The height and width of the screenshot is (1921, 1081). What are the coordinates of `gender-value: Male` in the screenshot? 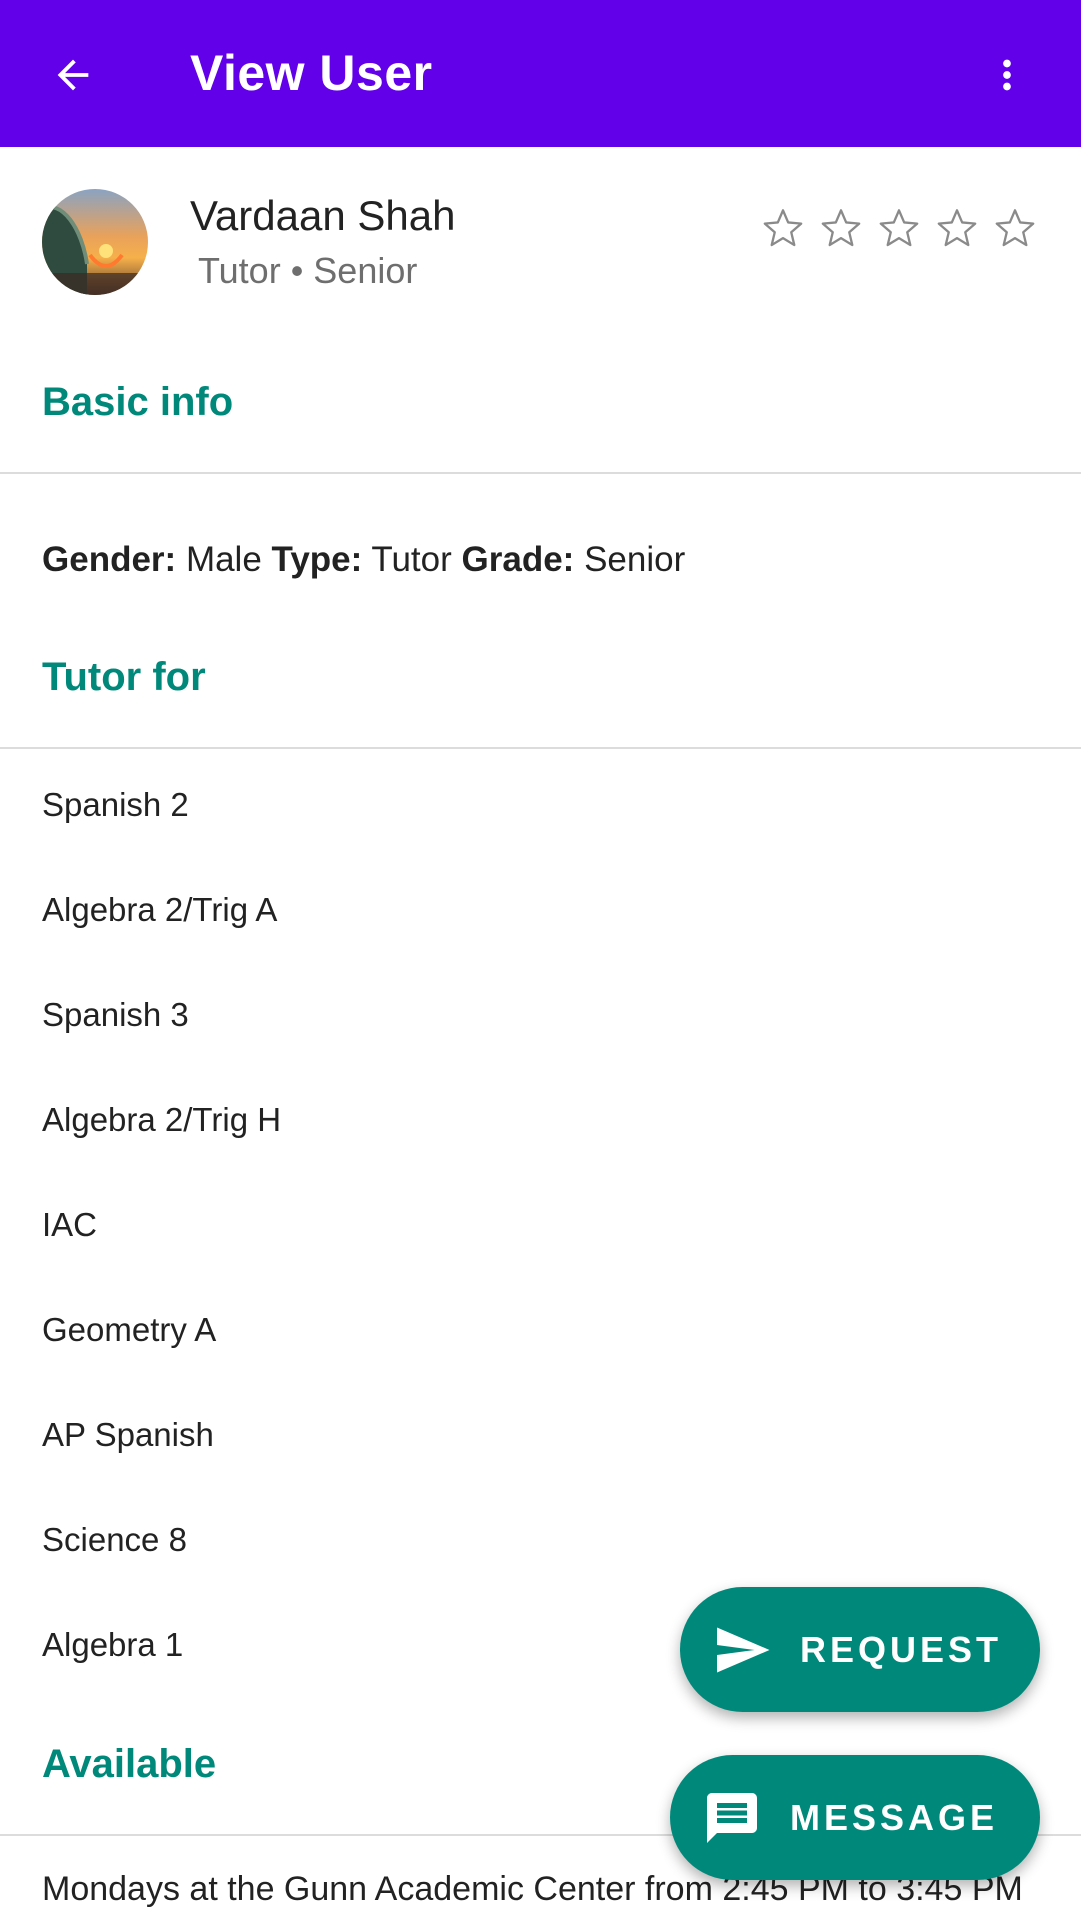 It's located at (223, 559).